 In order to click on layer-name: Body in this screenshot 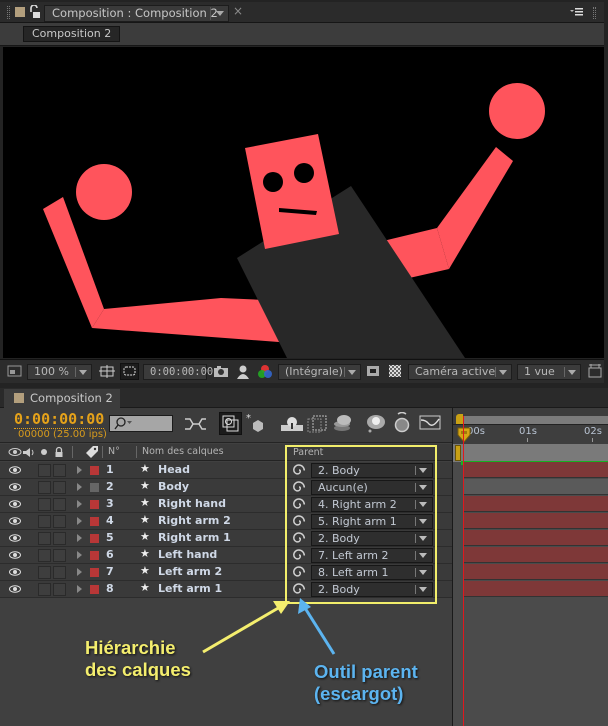, I will do `click(173, 486)`.